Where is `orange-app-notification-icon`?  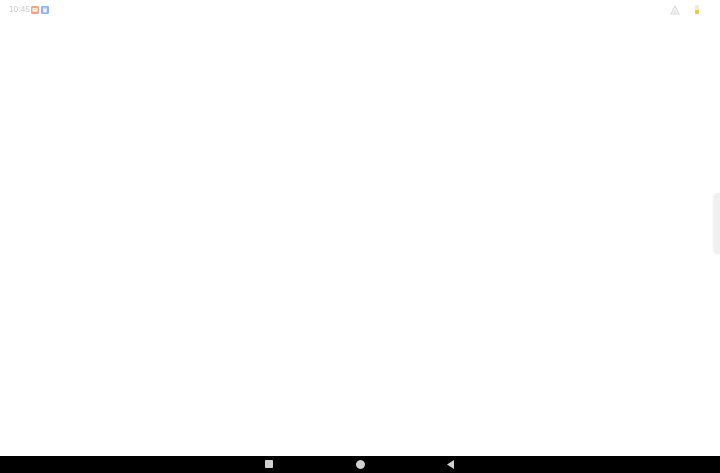
orange-app-notification-icon is located at coordinates (35, 10).